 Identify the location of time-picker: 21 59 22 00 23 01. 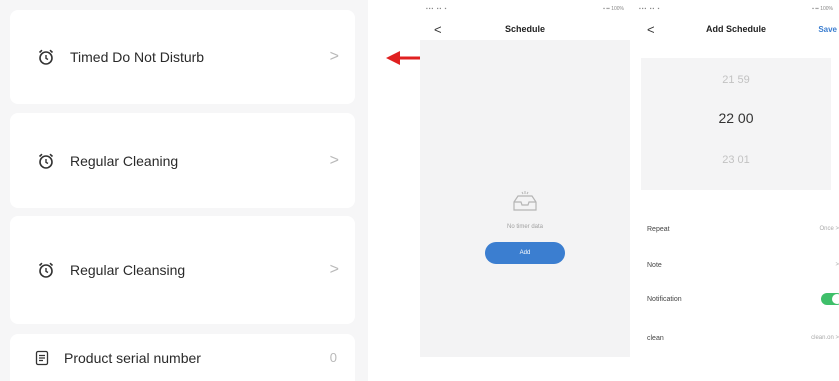
(736, 124).